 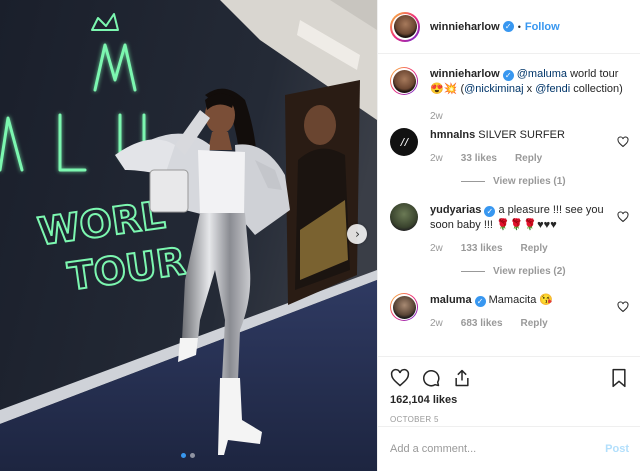 I want to click on author-username: winnieharlow, so click(x=465, y=27).